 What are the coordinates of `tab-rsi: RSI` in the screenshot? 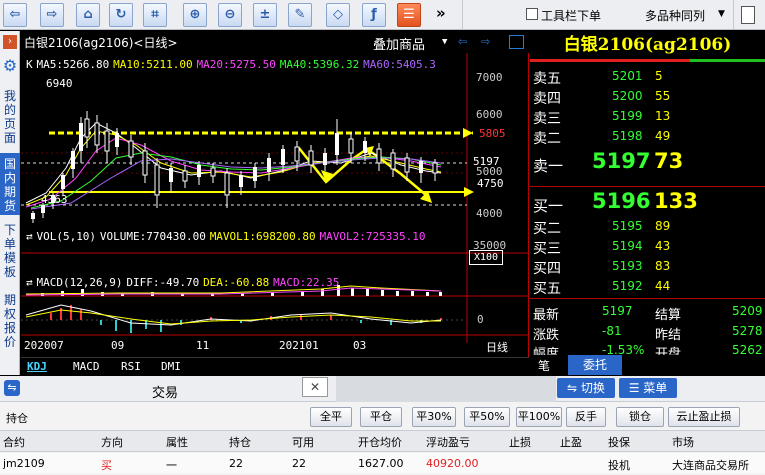 It's located at (131, 366).